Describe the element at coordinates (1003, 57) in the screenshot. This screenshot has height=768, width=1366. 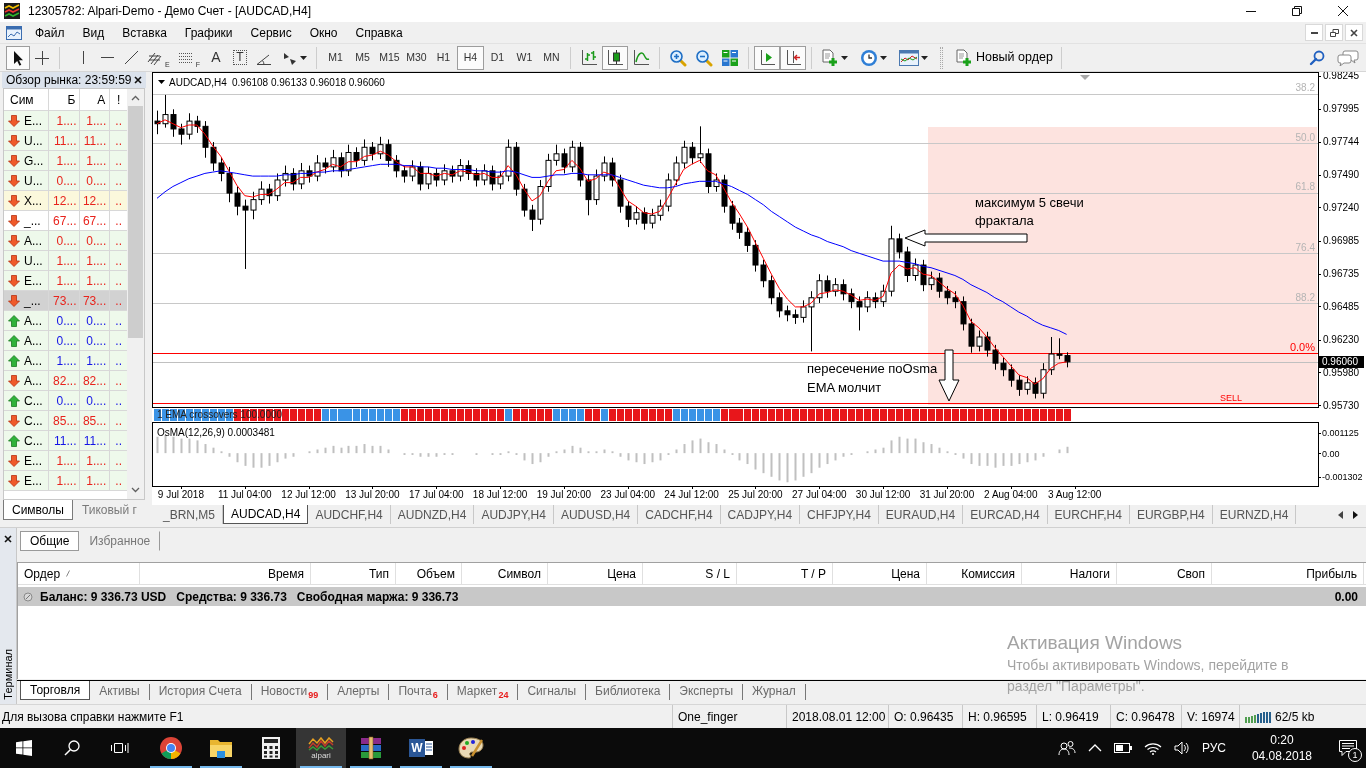
I see `new-order-button: Новый ордер` at that location.